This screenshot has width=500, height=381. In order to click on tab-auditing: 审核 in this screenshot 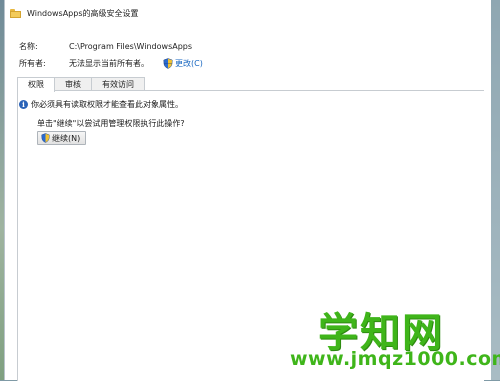, I will do `click(73, 84)`.